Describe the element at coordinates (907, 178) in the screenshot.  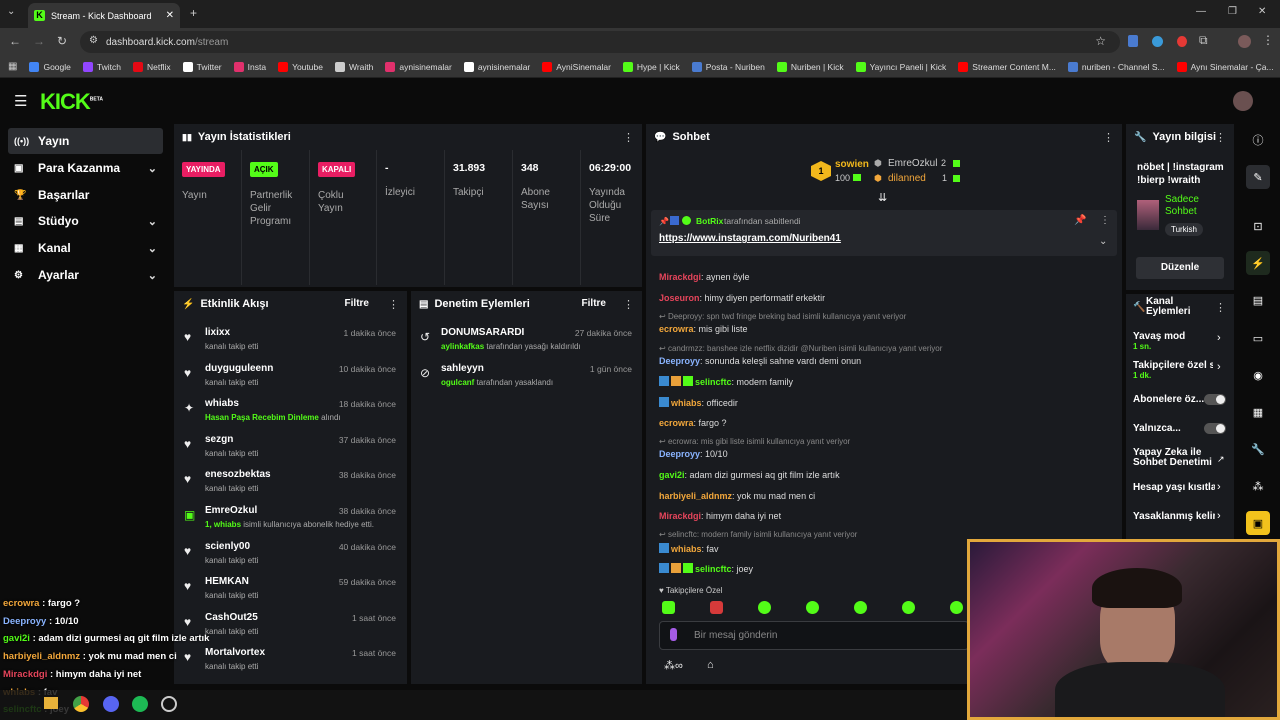
I see `gifter-name: dilanned` at that location.